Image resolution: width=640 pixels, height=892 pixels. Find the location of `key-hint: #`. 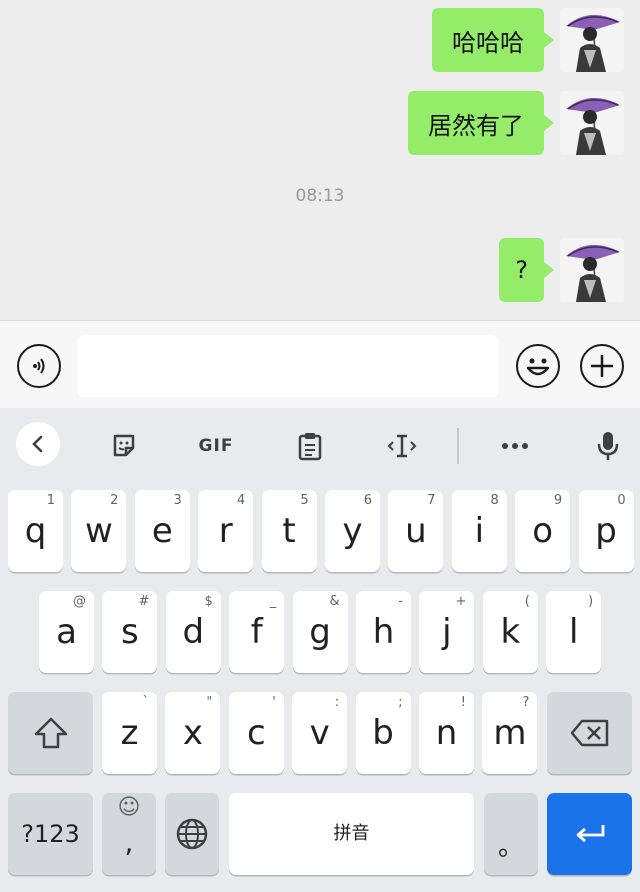

key-hint: # is located at coordinates (144, 601).